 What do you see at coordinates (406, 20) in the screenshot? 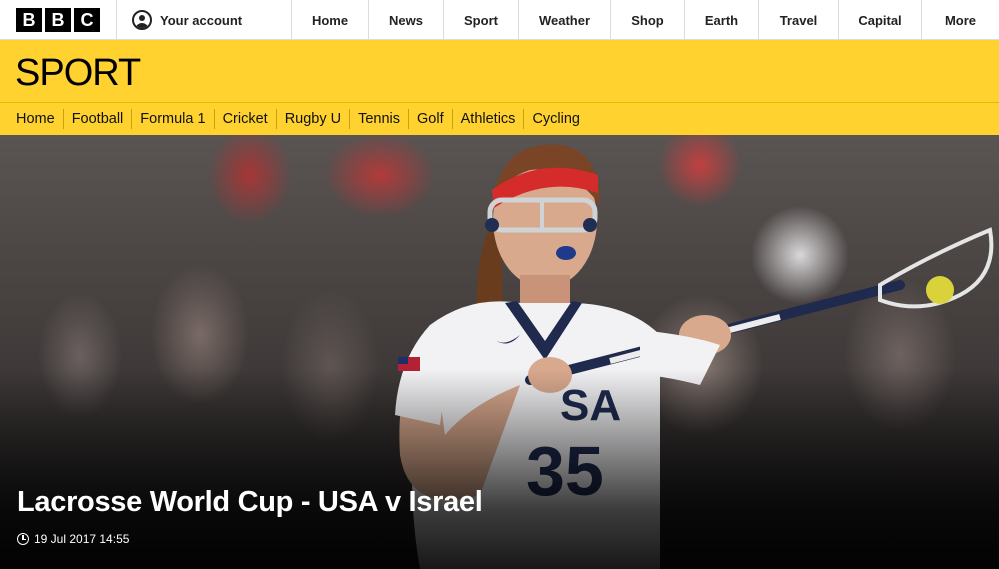
I see `nav-item-news: News` at bounding box center [406, 20].